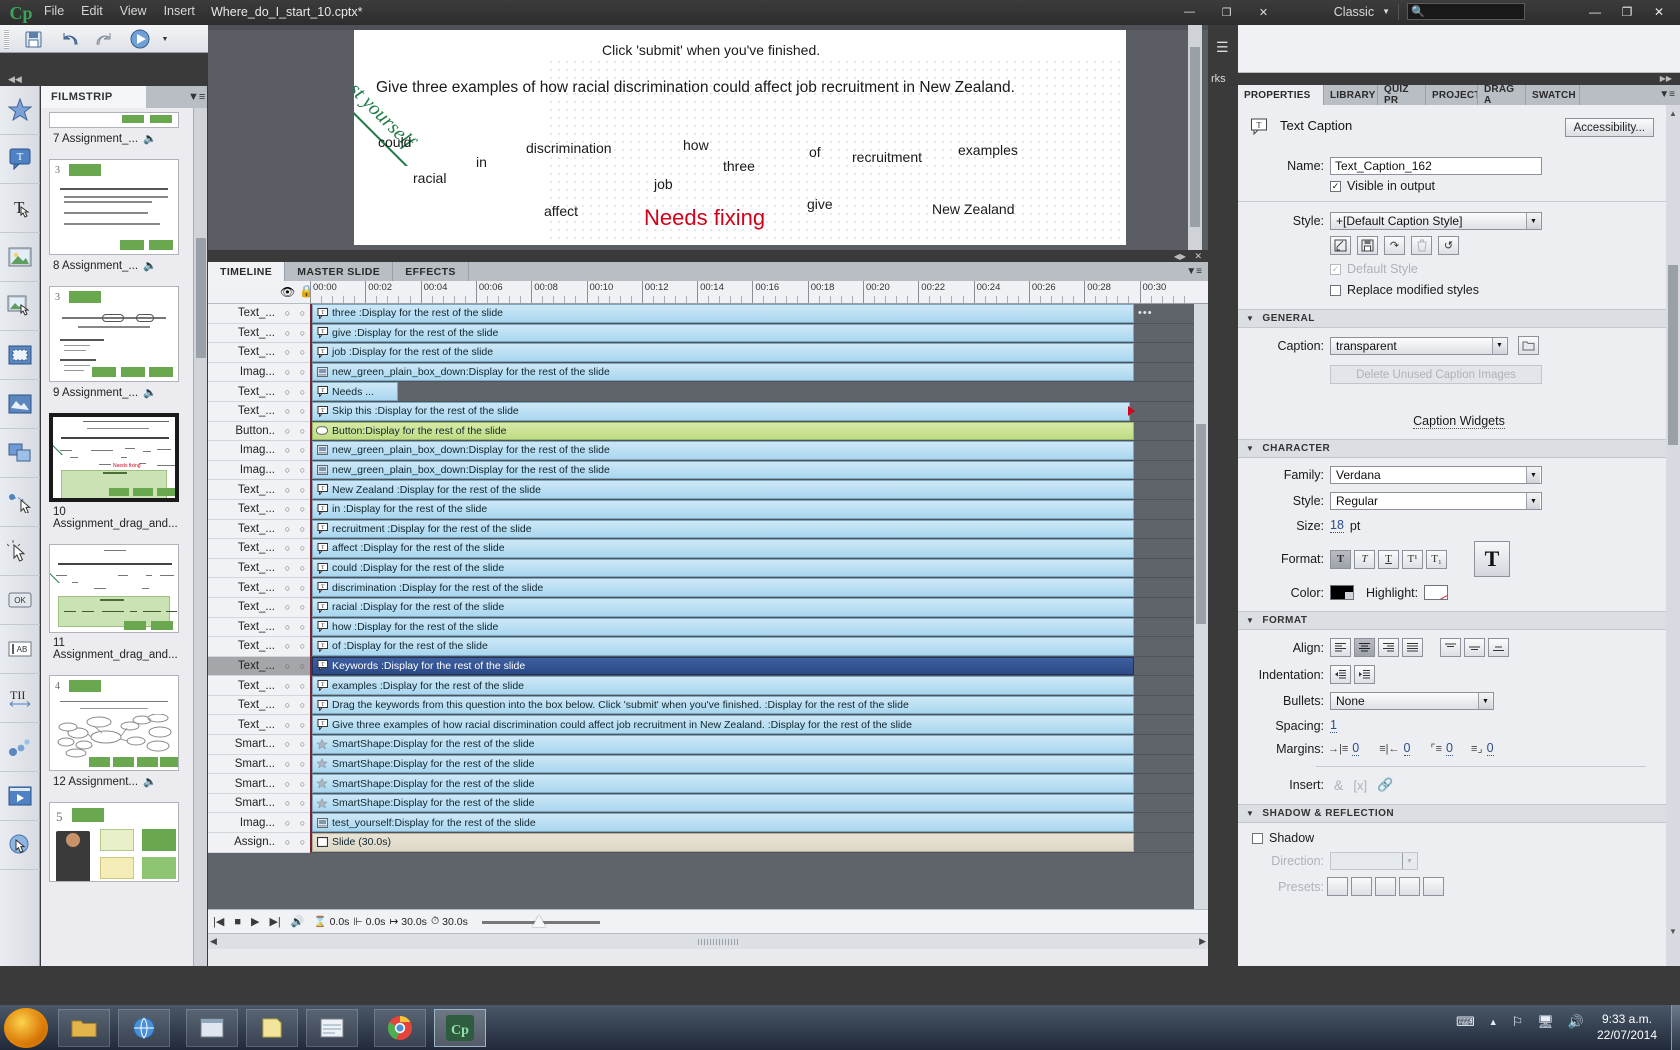 The height and width of the screenshot is (1050, 1680). I want to click on app-maximize-button: ❐, so click(1627, 11).